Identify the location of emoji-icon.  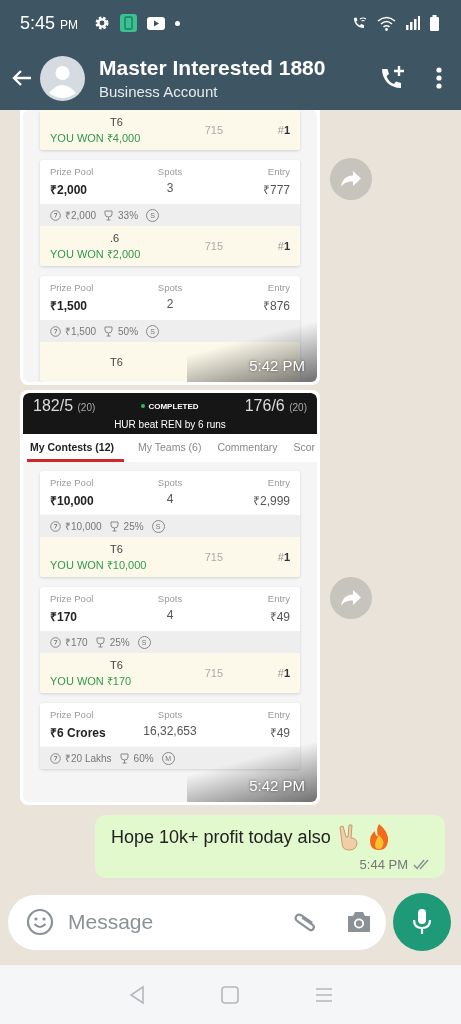
(40, 922).